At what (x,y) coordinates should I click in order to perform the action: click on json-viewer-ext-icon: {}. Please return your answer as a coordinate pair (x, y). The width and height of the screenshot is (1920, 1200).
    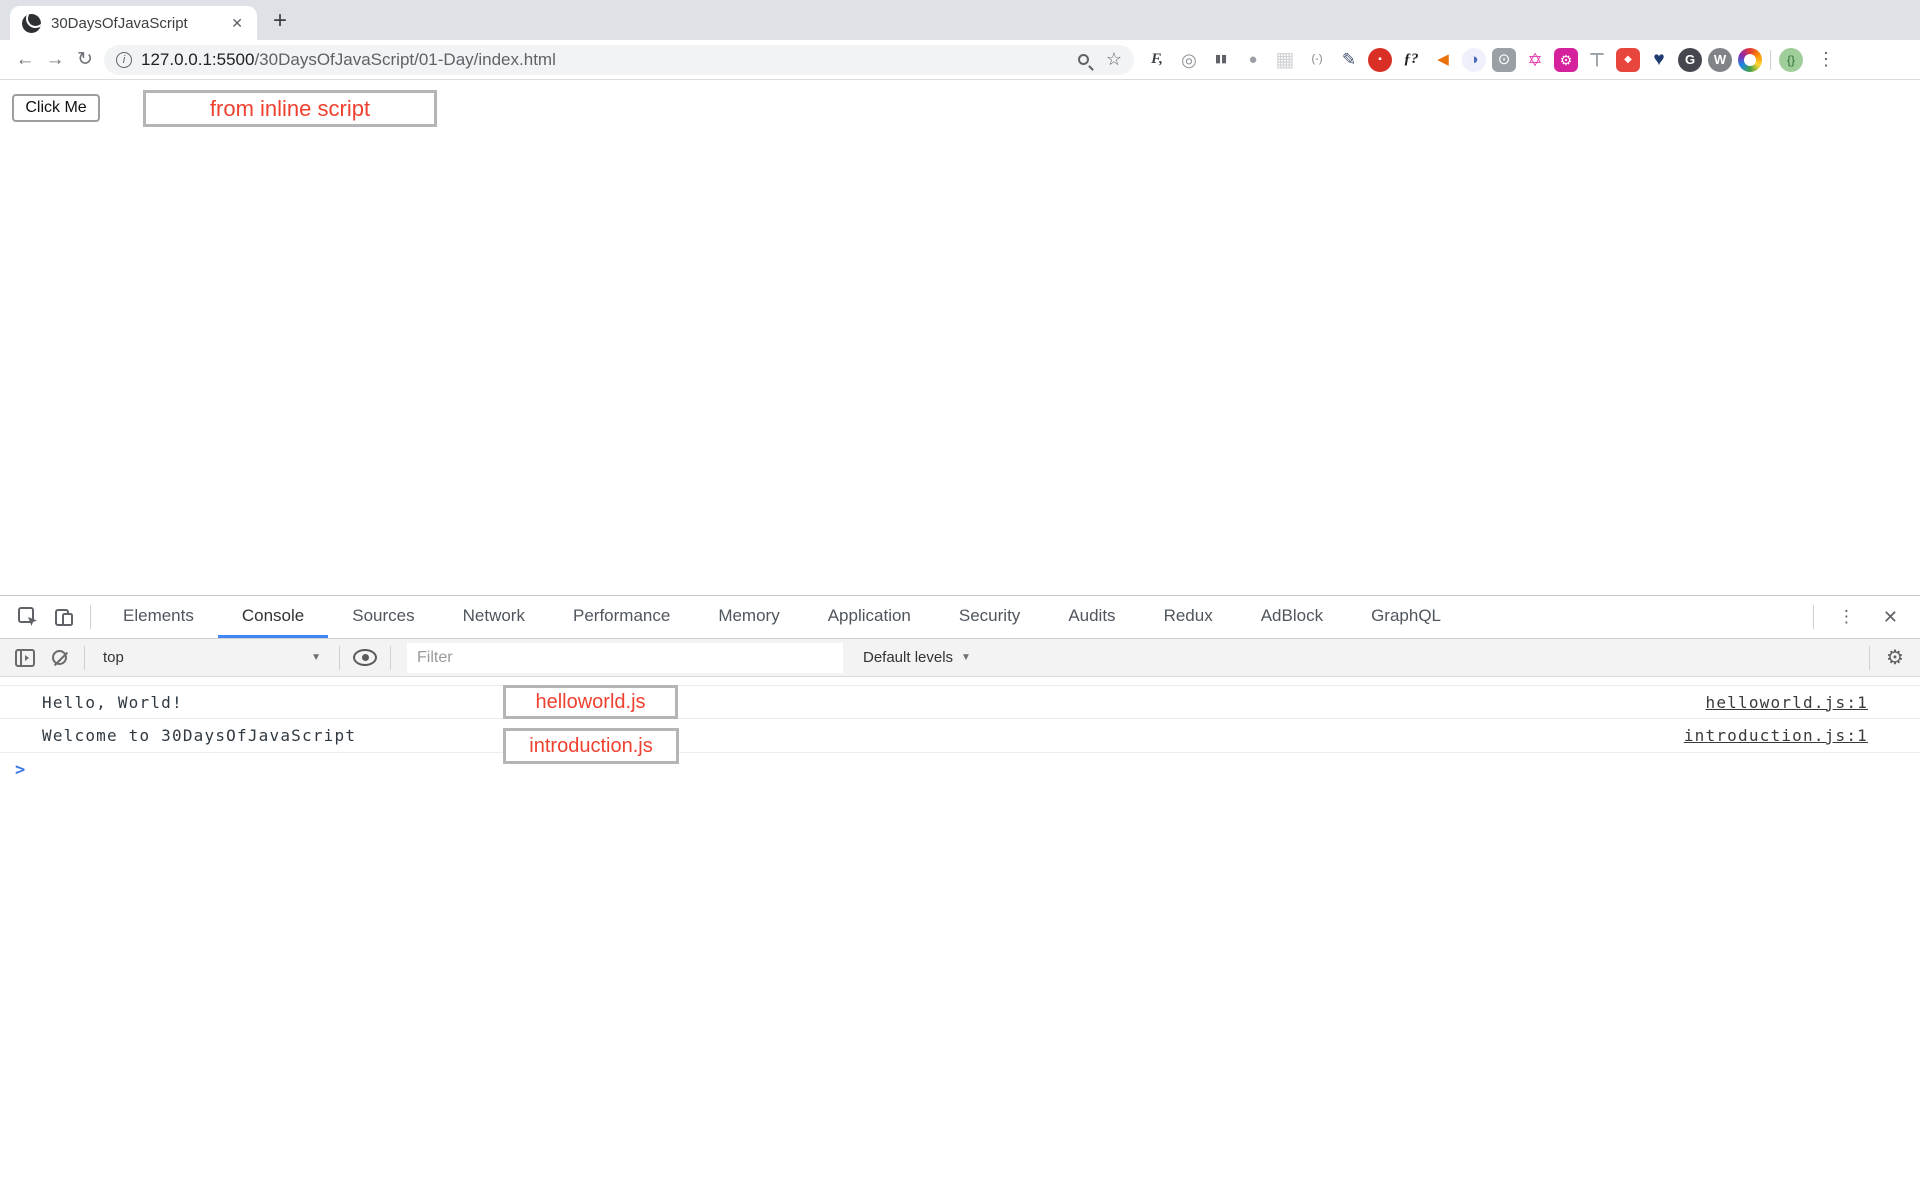
    Looking at the image, I should click on (1791, 59).